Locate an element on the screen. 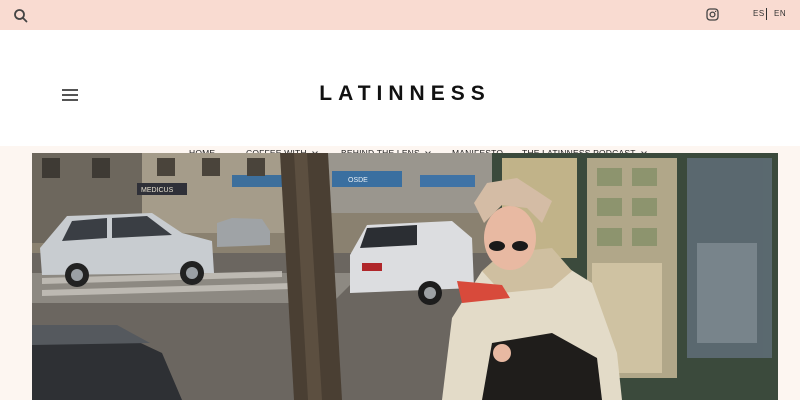  top-bar: ES EN is located at coordinates (400, 15).